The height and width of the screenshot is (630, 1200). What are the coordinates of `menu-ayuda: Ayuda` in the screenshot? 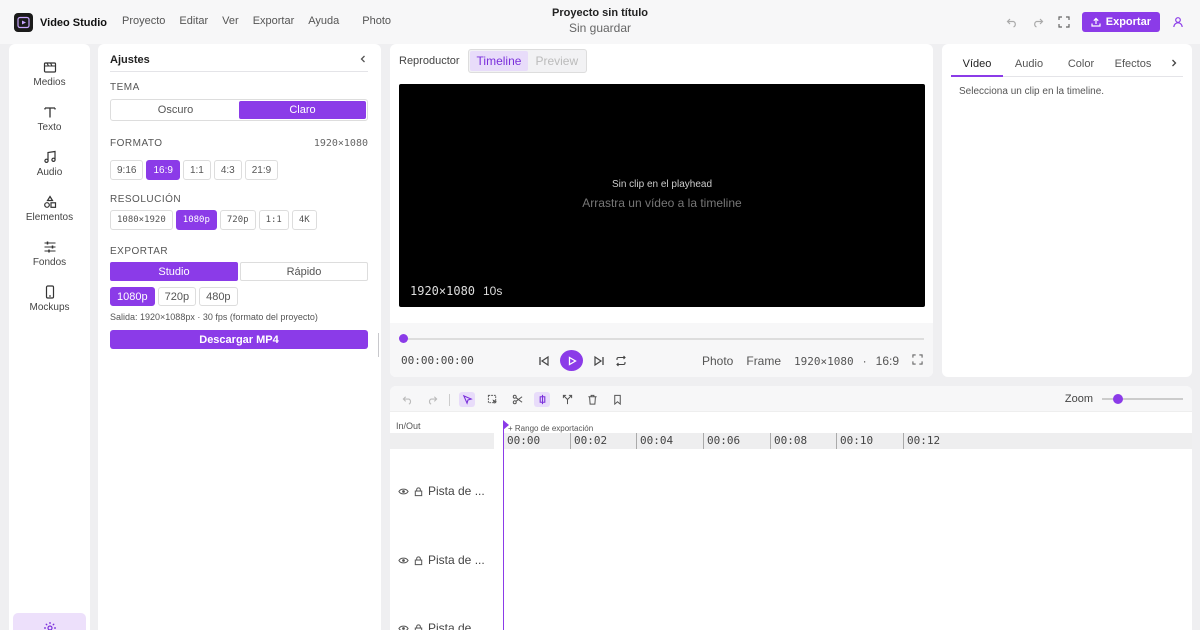 It's located at (323, 21).